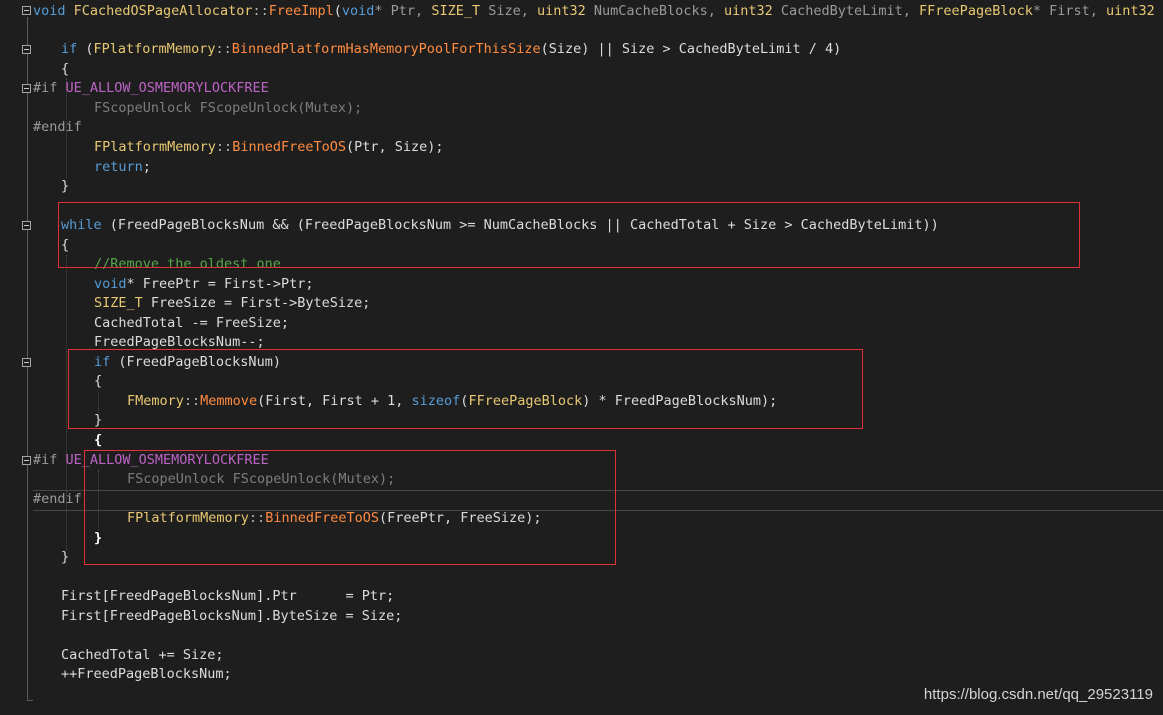  I want to click on code-text: CachedTotal -= FreeSize;, so click(192, 323).